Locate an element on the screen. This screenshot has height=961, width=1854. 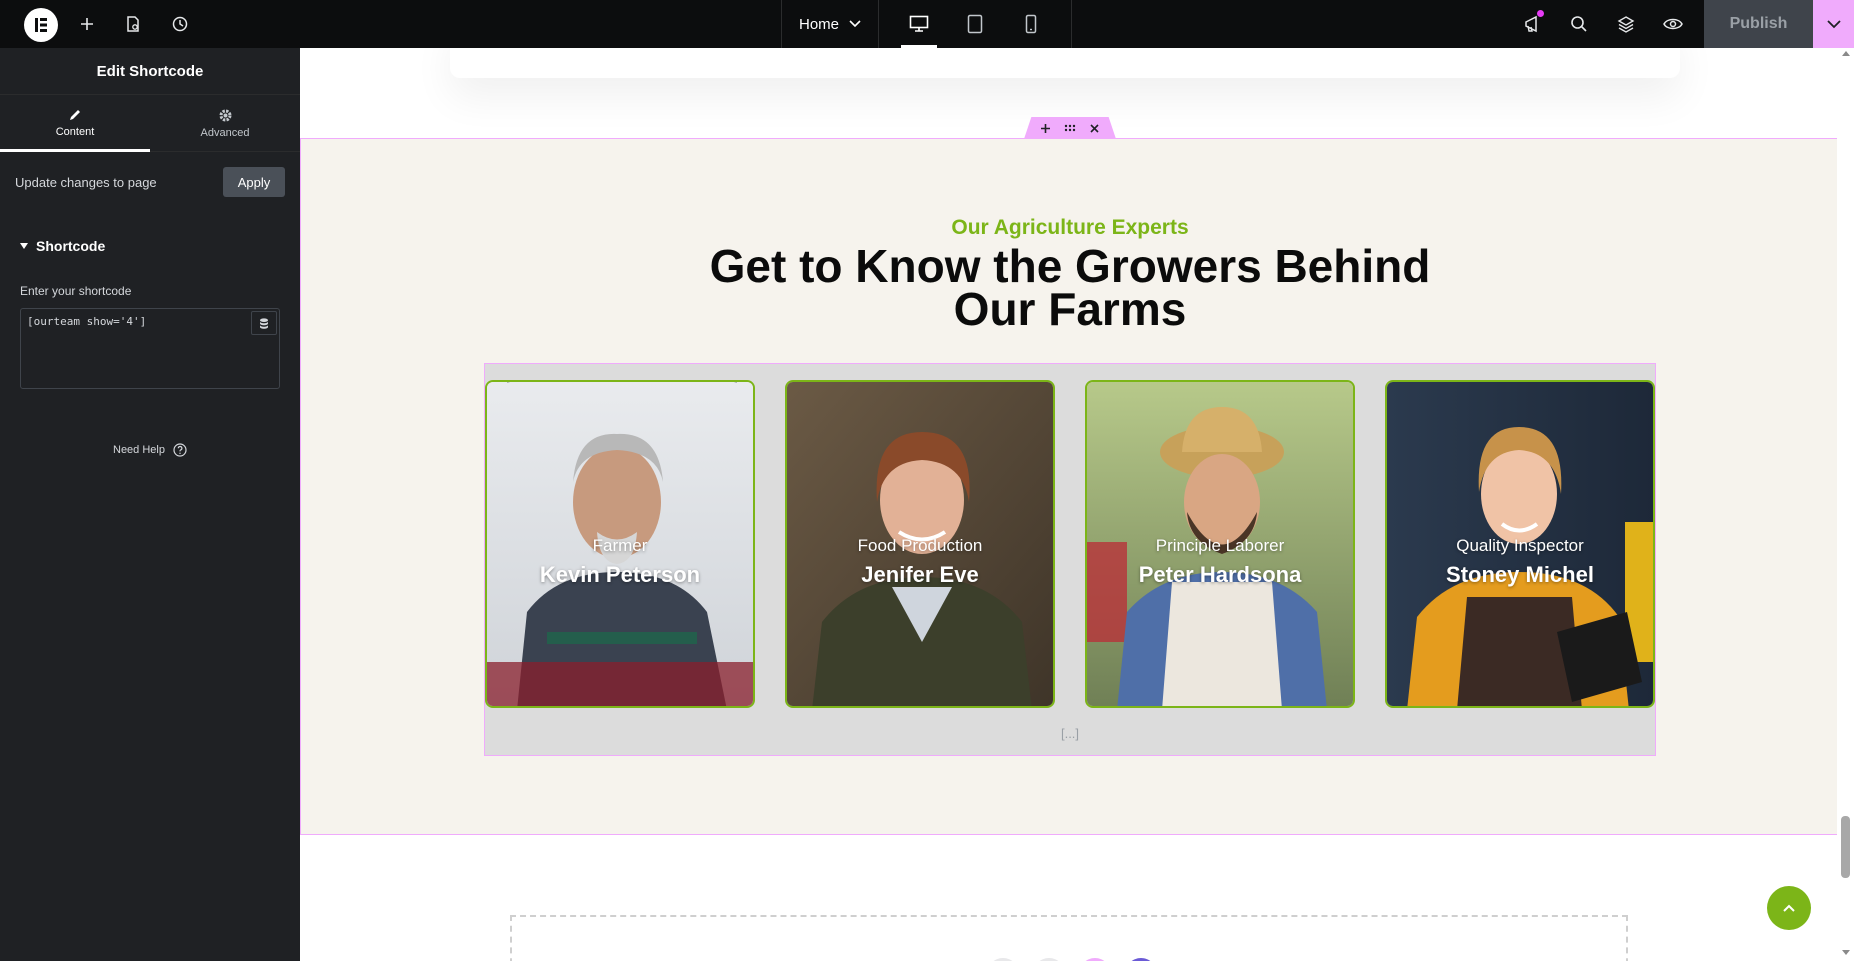
mobile-view-icon is located at coordinates (1031, 24).